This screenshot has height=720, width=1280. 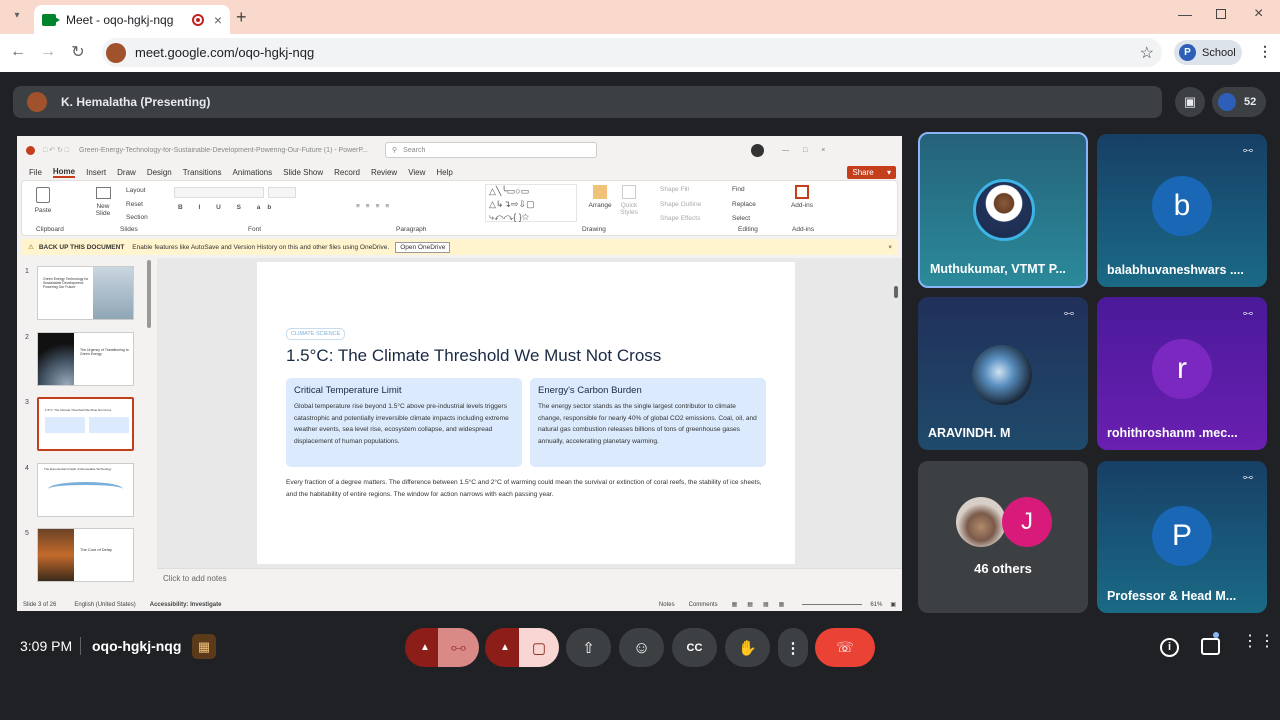 What do you see at coordinates (680, 204) in the screenshot?
I see `shape-outline-button: Shape Outline` at bounding box center [680, 204].